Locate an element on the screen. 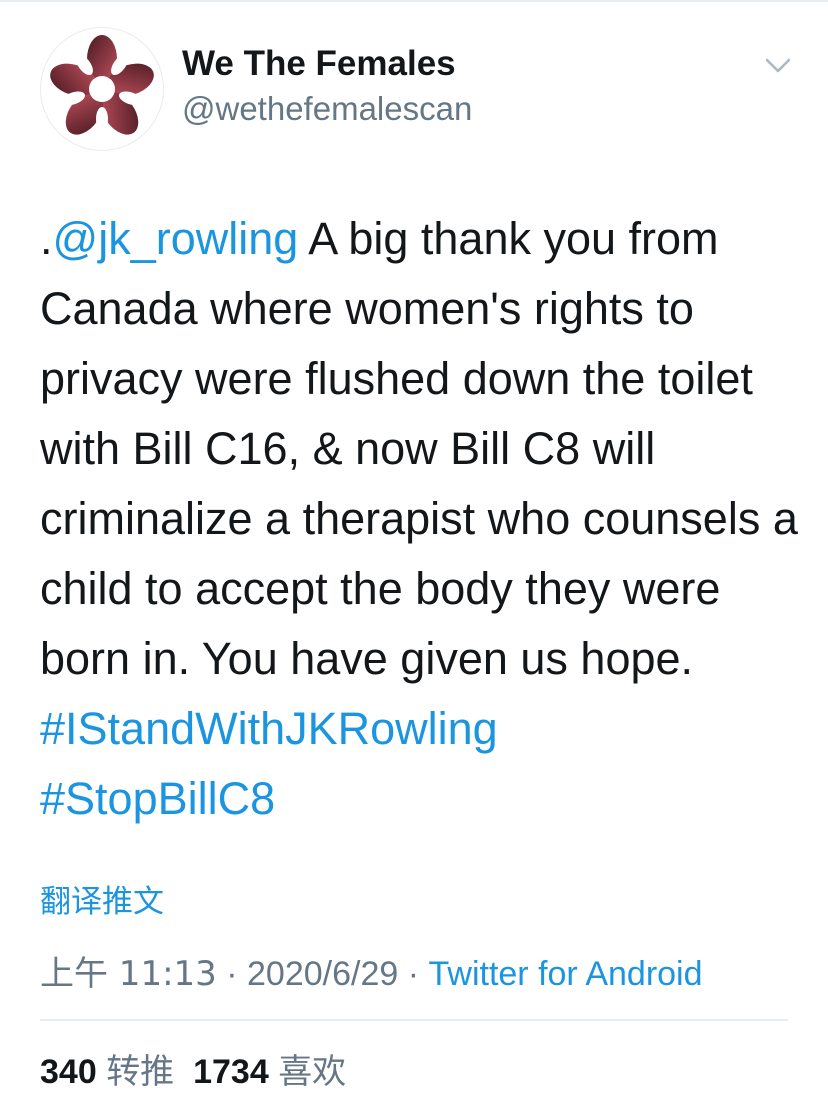  user-handle: @wethefemalescan is located at coordinates (327, 109).